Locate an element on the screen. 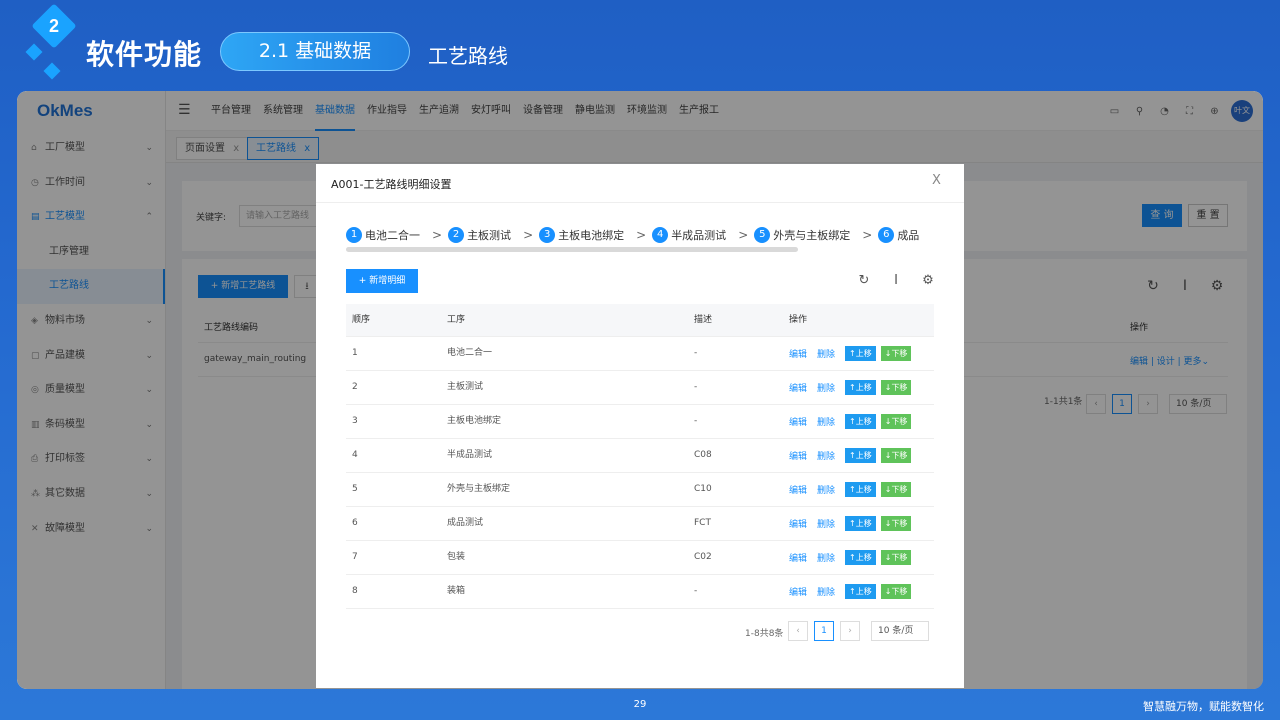 The height and width of the screenshot is (720, 1280). step-number: 1 is located at coordinates (354, 234).